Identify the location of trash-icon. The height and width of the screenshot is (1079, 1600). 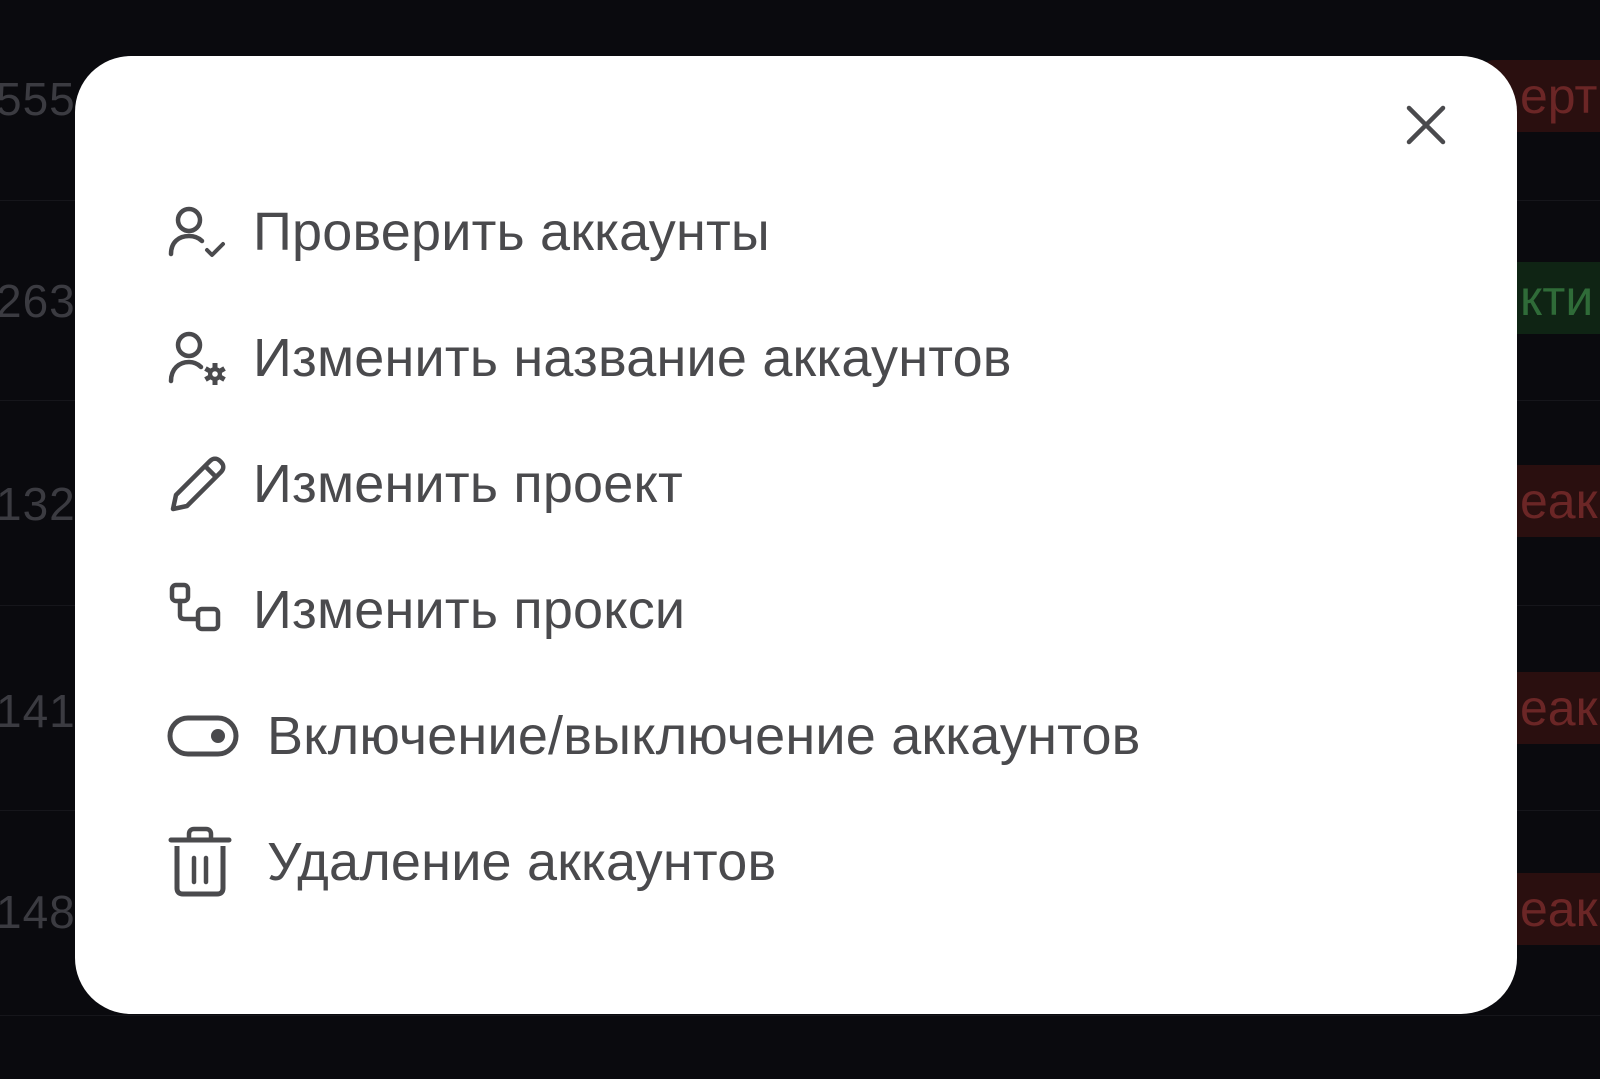
(210, 862).